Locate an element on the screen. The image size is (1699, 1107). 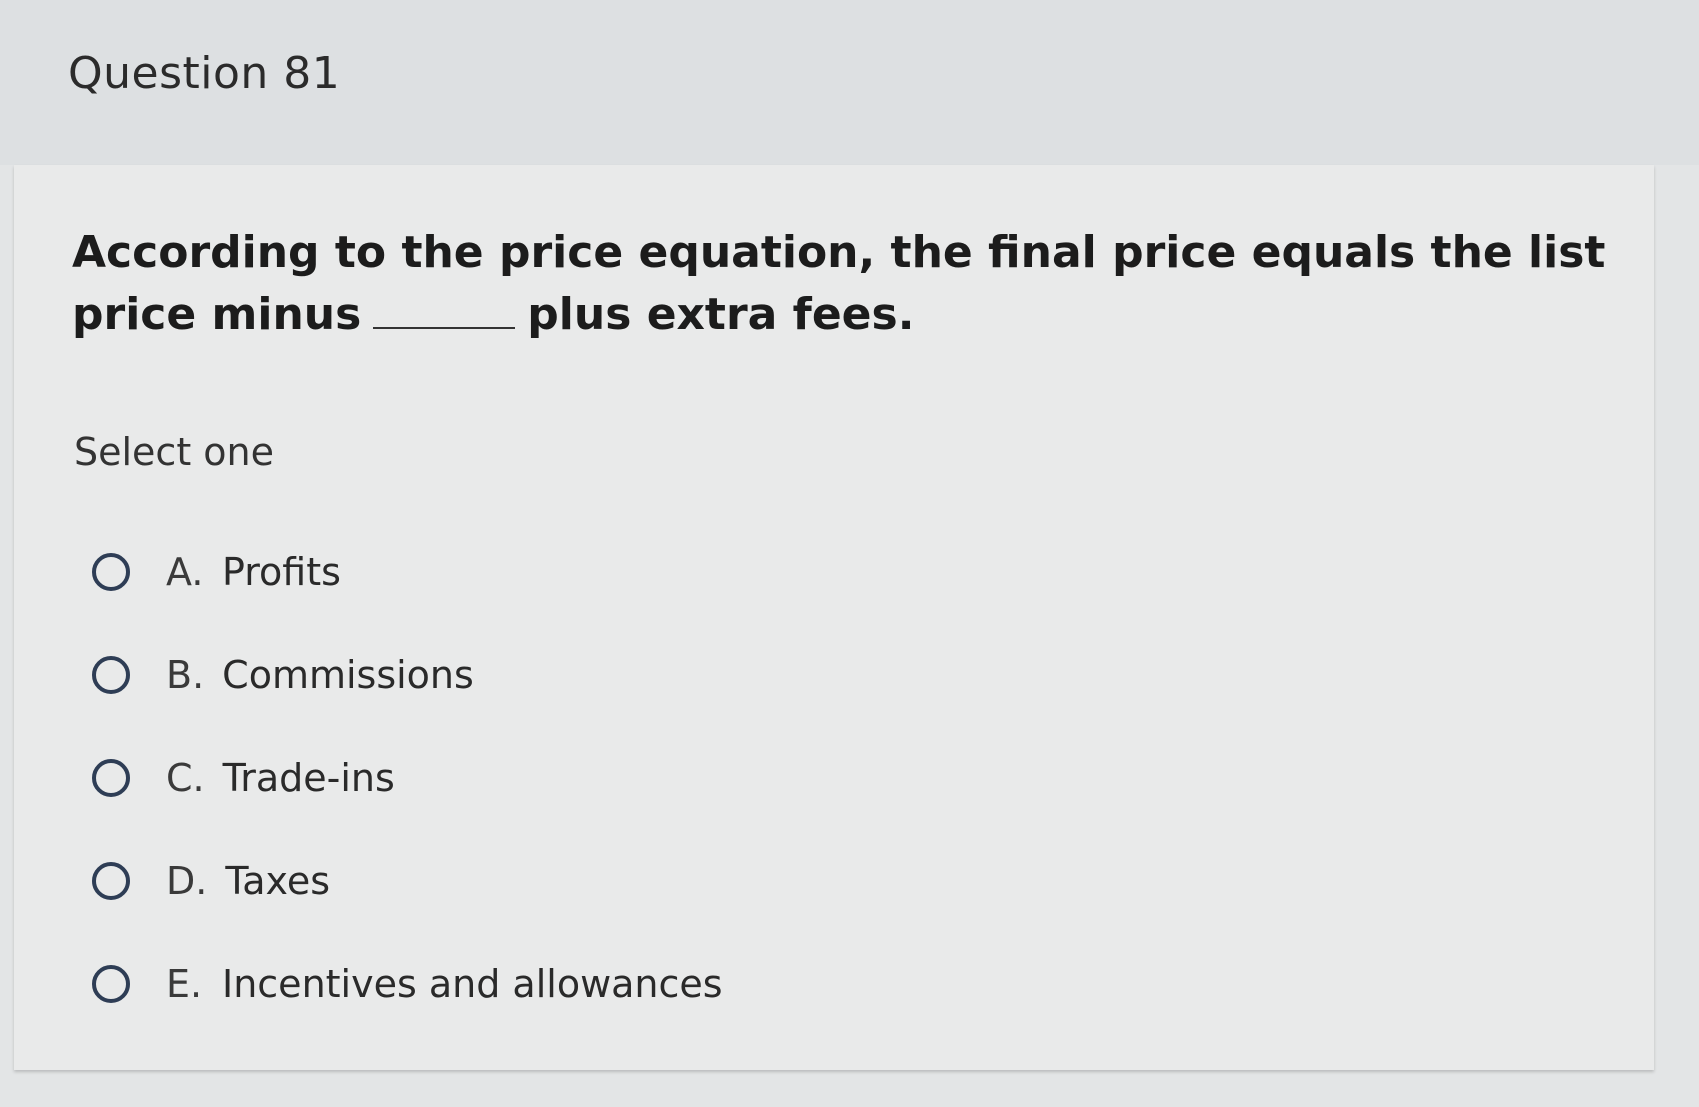
option-letter: B. is located at coordinates (185, 674).